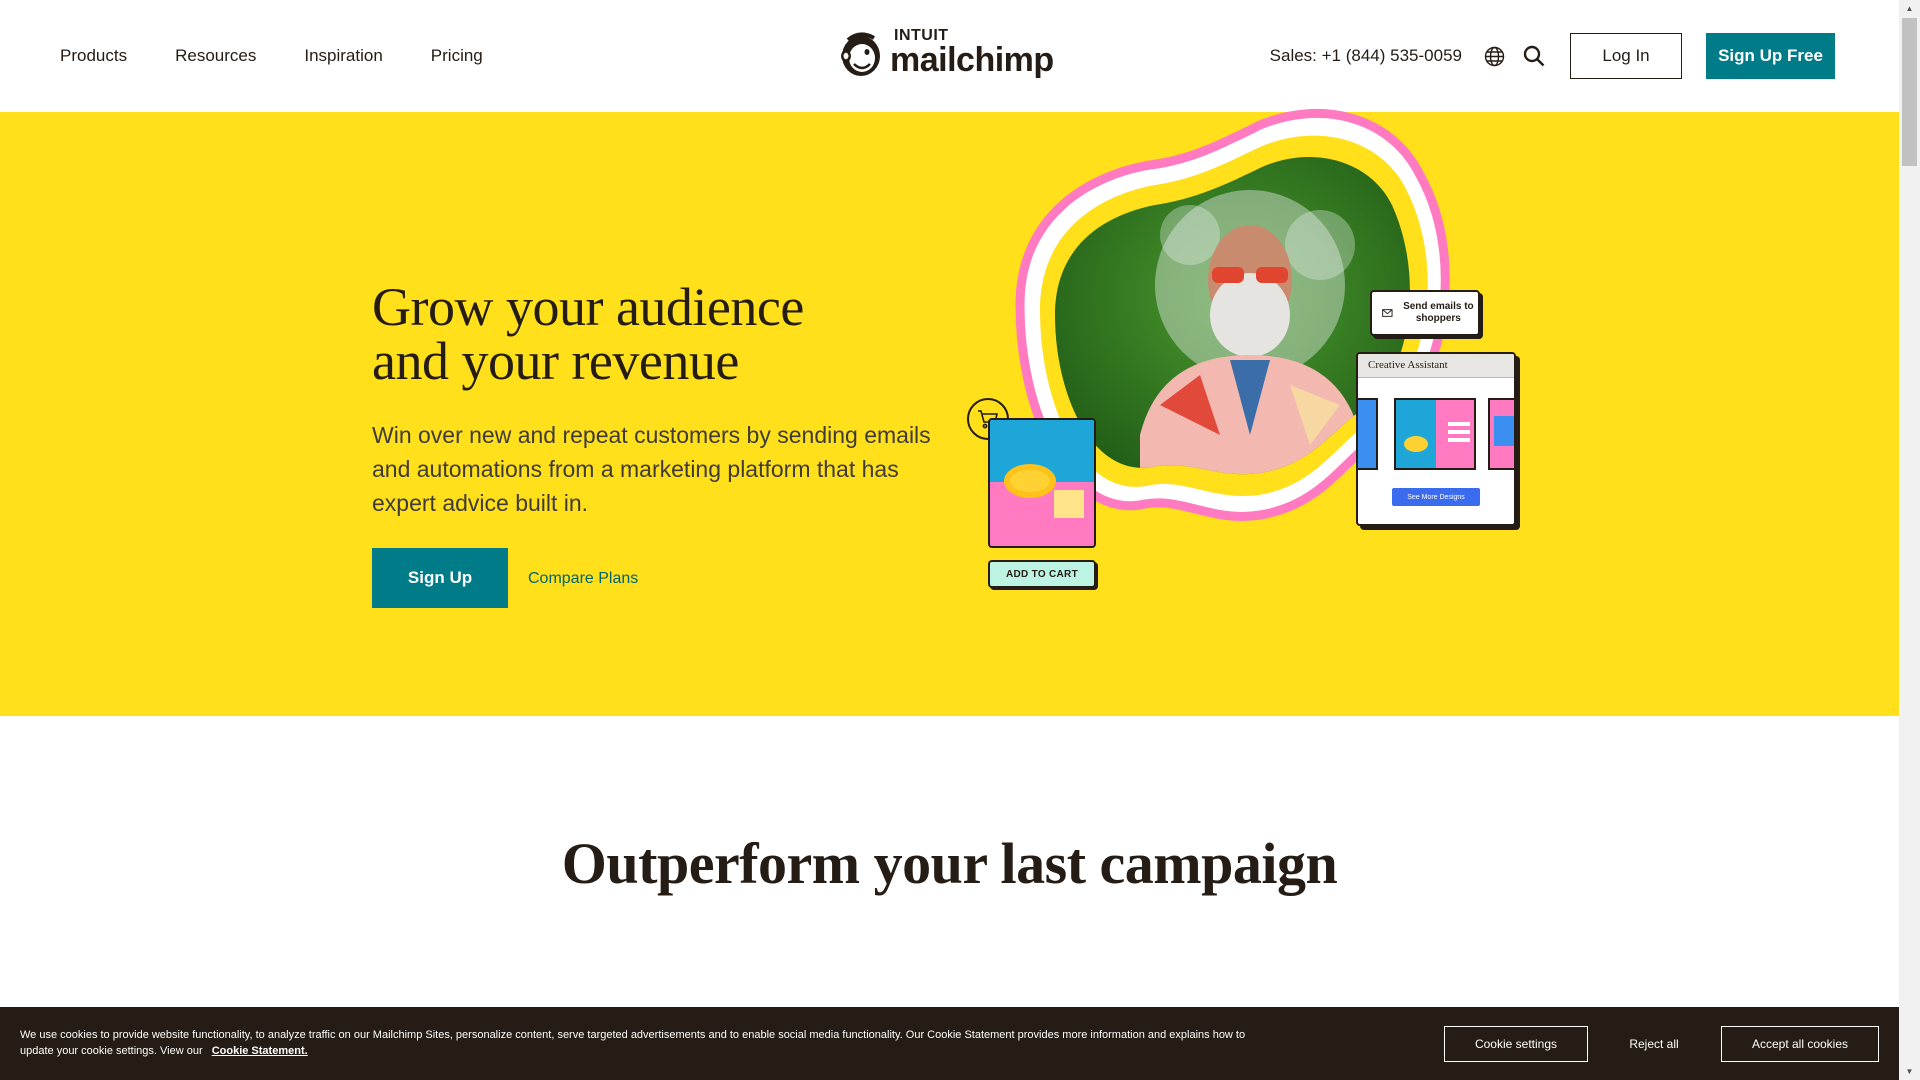 The height and width of the screenshot is (1080, 1920). Describe the element at coordinates (93, 56) in the screenshot. I see `nav-products: Products` at that location.